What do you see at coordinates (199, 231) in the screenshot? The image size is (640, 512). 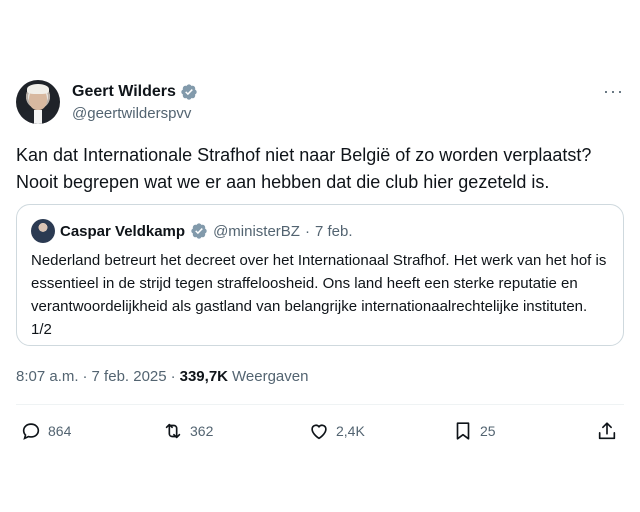 I see `quoted-verified-badge-icon` at bounding box center [199, 231].